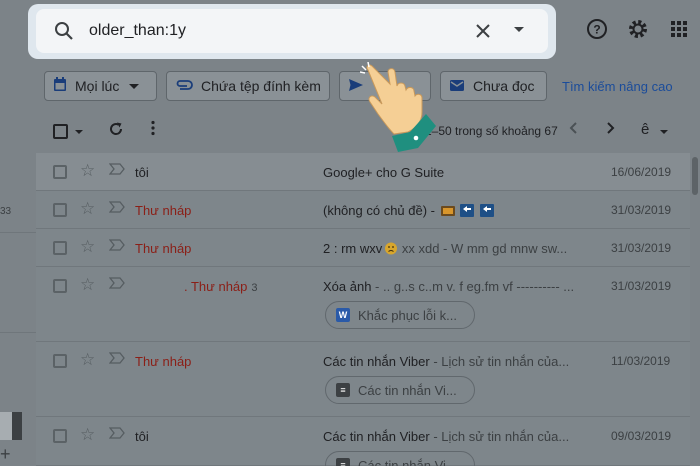 The width and height of the screenshot is (700, 466). I want to click on row-subject-text: Google+ cho G Suite, so click(384, 172).